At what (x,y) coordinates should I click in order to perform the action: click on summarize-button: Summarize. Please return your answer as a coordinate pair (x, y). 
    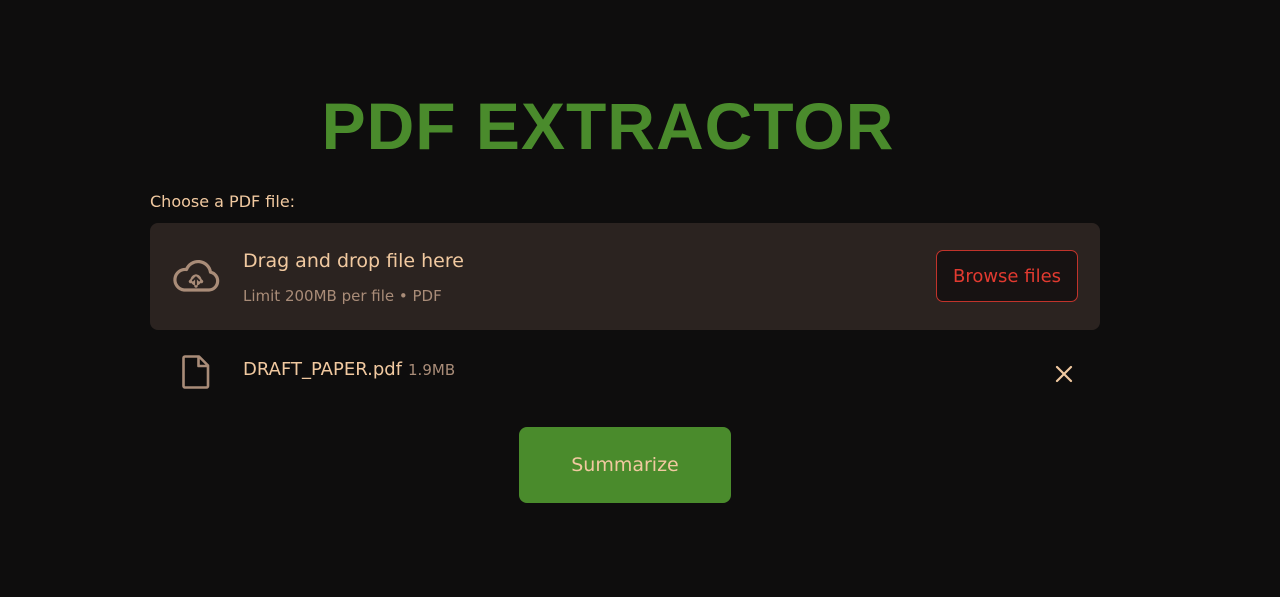
    Looking at the image, I should click on (625, 465).